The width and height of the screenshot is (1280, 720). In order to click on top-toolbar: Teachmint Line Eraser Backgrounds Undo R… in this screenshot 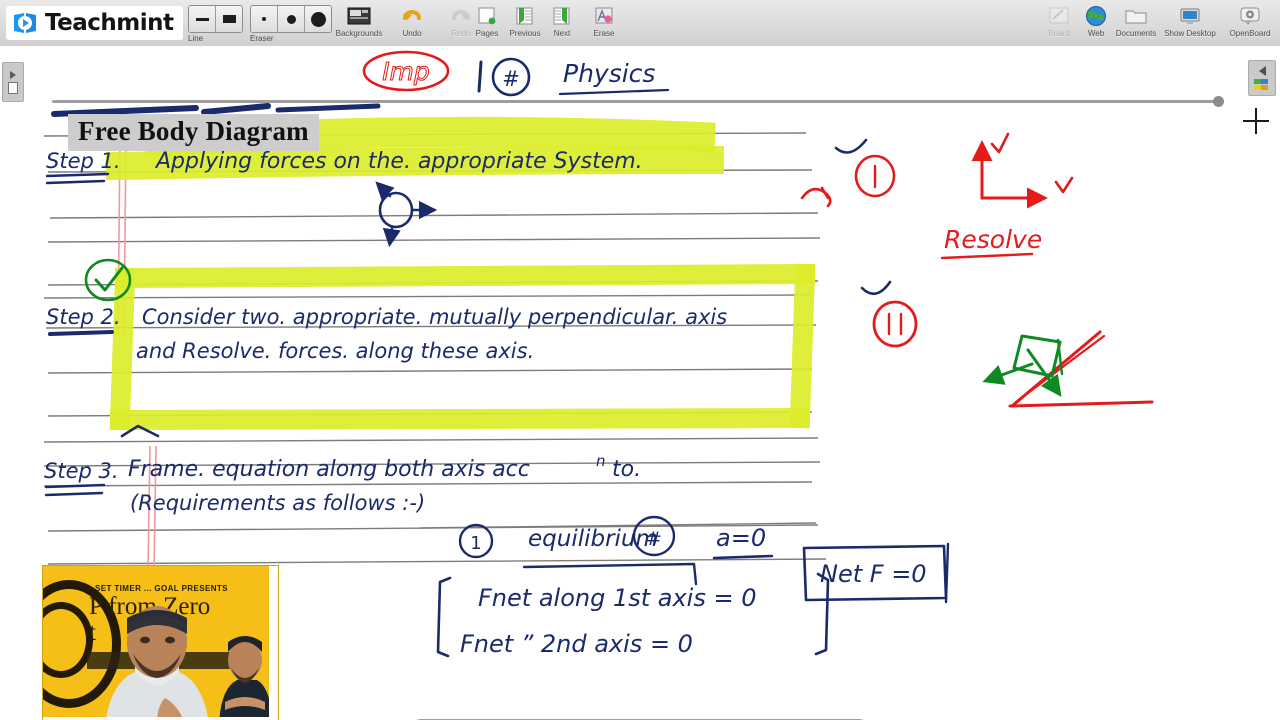, I will do `click(640, 23)`.